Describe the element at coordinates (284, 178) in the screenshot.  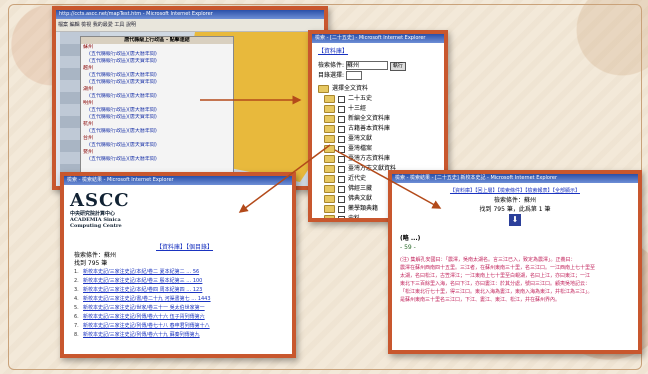
I see `arrow-search-to-results` at that location.